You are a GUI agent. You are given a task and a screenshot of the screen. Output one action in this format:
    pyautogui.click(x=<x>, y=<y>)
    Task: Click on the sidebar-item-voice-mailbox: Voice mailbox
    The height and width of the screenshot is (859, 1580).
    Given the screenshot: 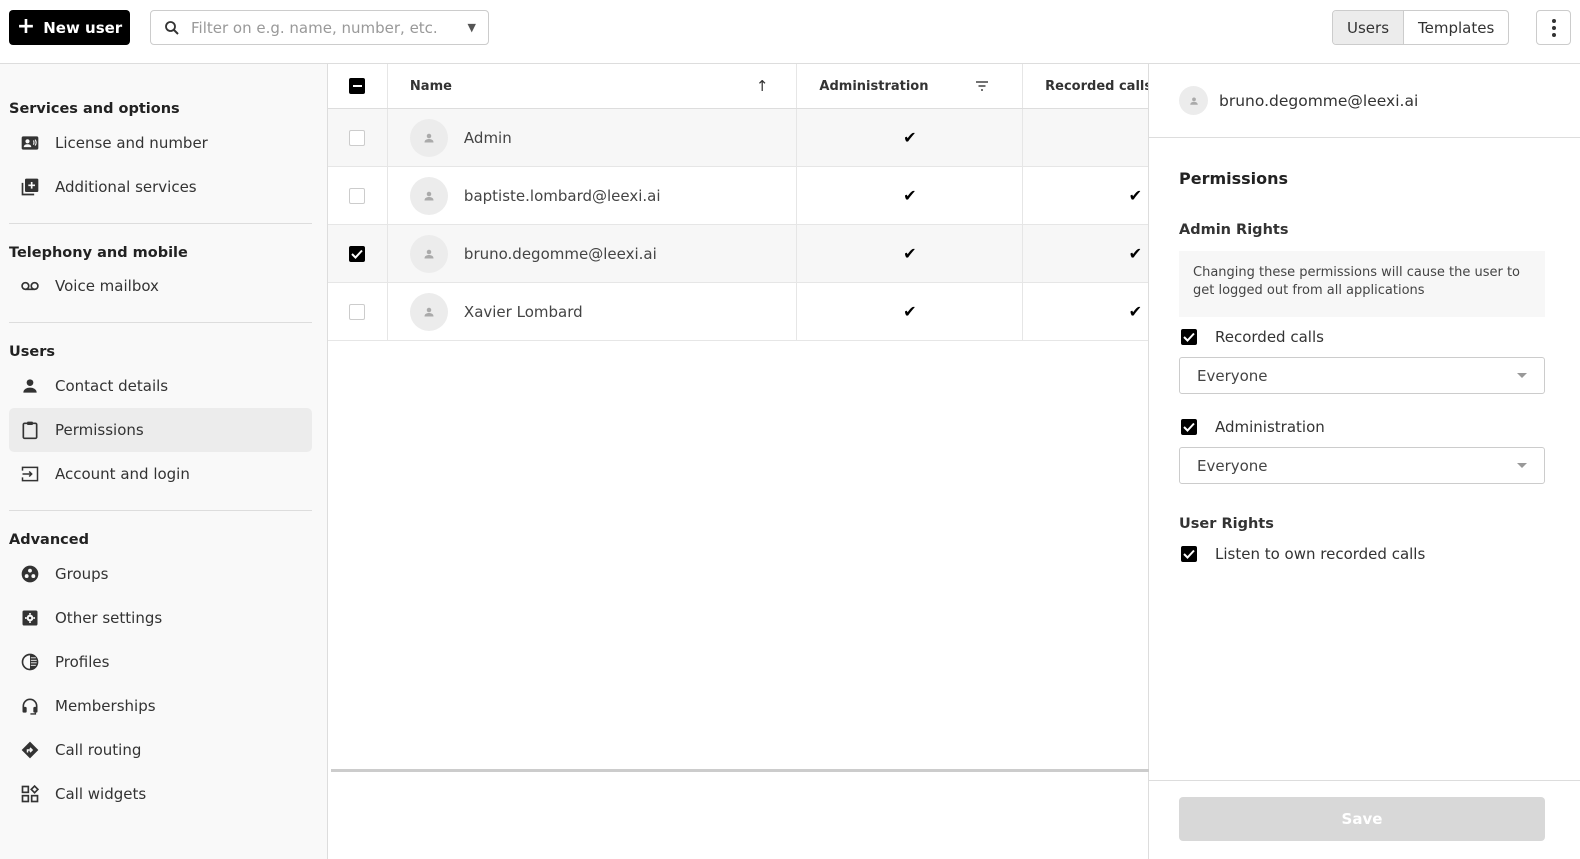 What is the action you would take?
    pyautogui.click(x=160, y=286)
    